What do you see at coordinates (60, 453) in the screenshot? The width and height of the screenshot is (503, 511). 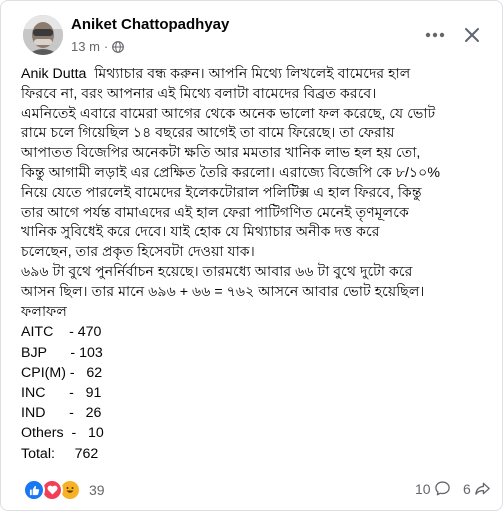 I see `result-row: Total: 762` at bounding box center [60, 453].